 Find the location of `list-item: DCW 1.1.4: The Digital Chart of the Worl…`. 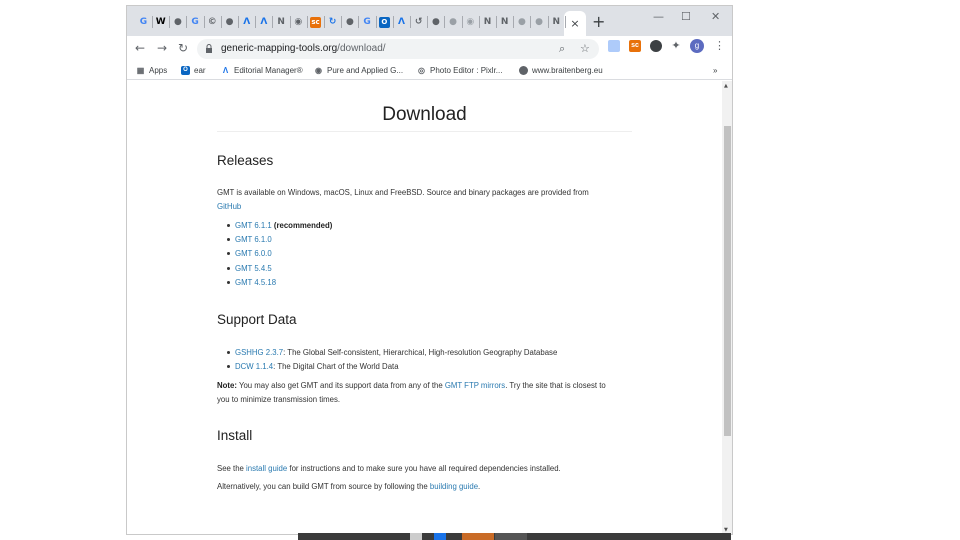

list-item: DCW 1.1.4: The Digital Chart of the Worl… is located at coordinates (392, 367).